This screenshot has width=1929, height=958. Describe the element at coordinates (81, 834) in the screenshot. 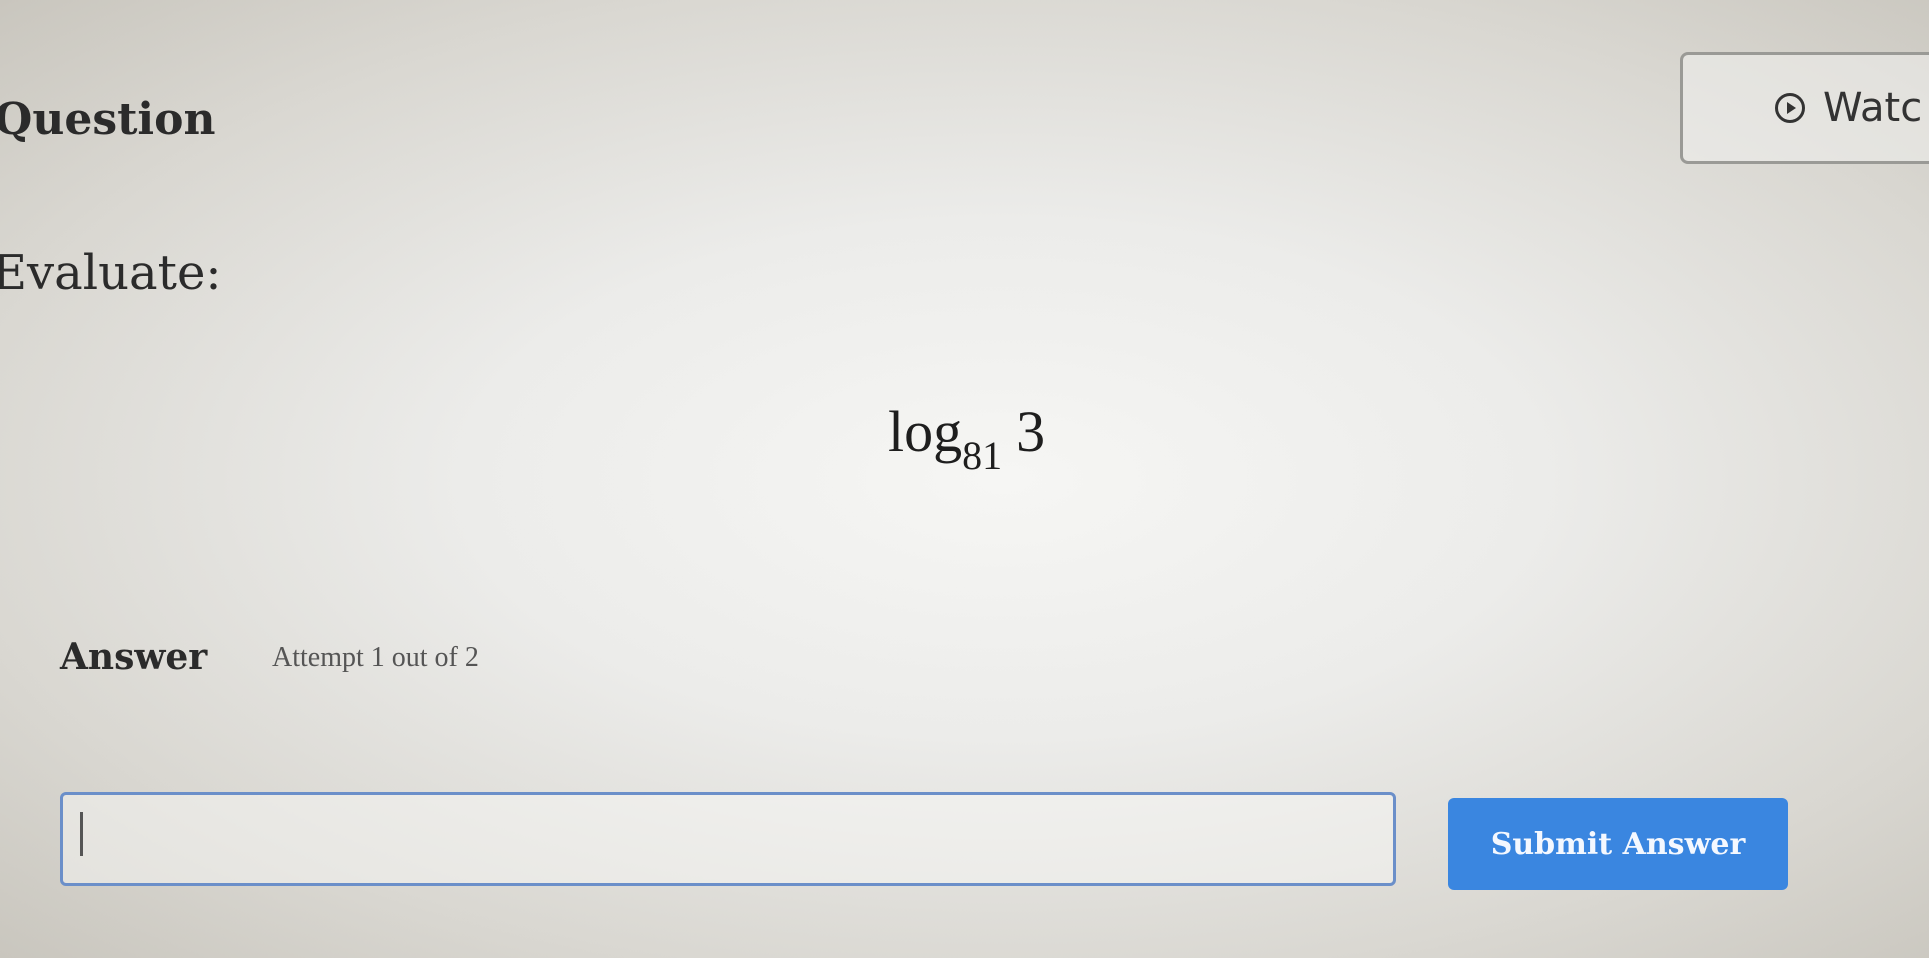

I see `text-cursor` at that location.